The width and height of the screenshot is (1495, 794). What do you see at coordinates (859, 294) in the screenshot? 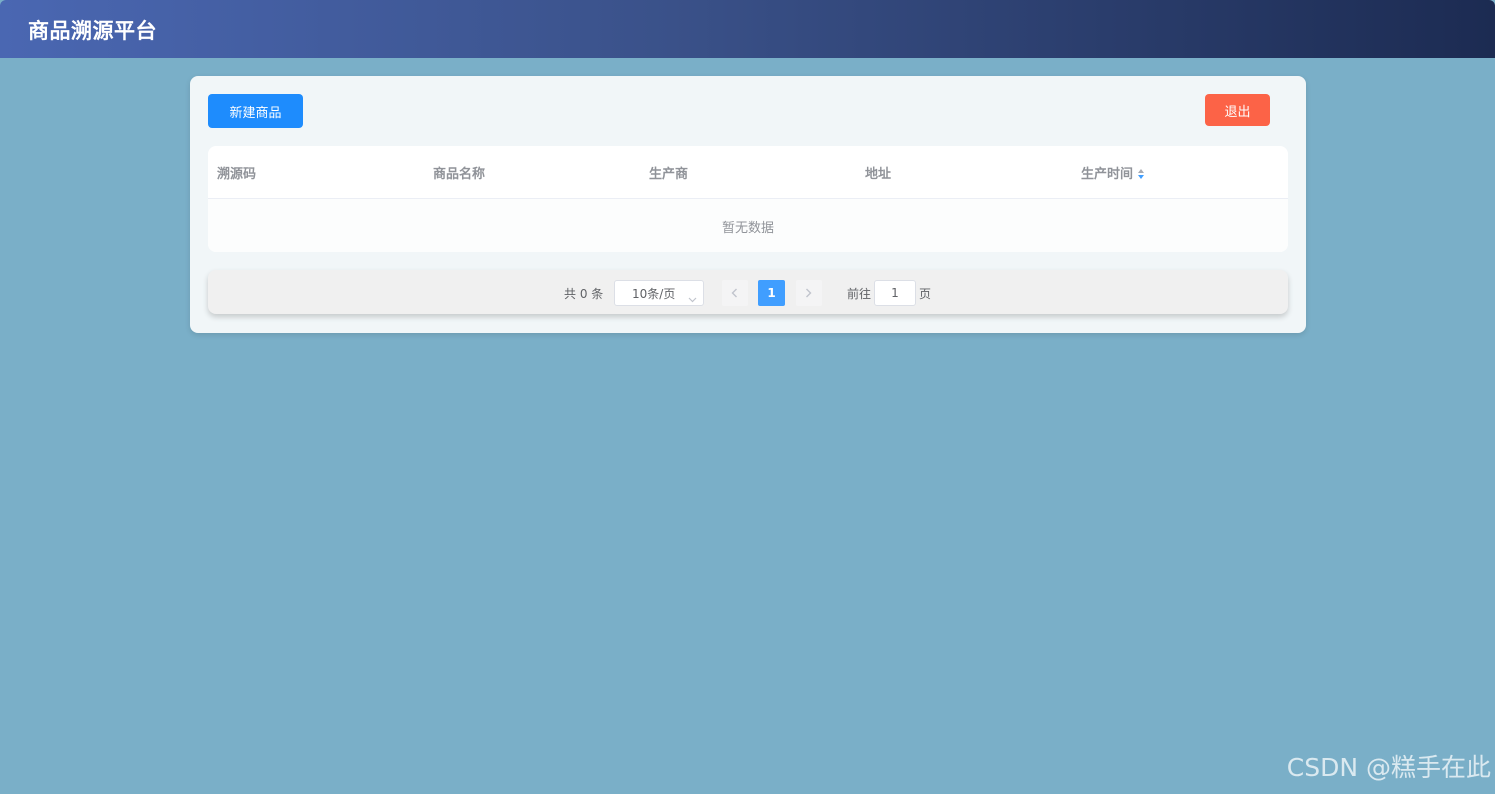
I see `goto-label: 前往` at bounding box center [859, 294].